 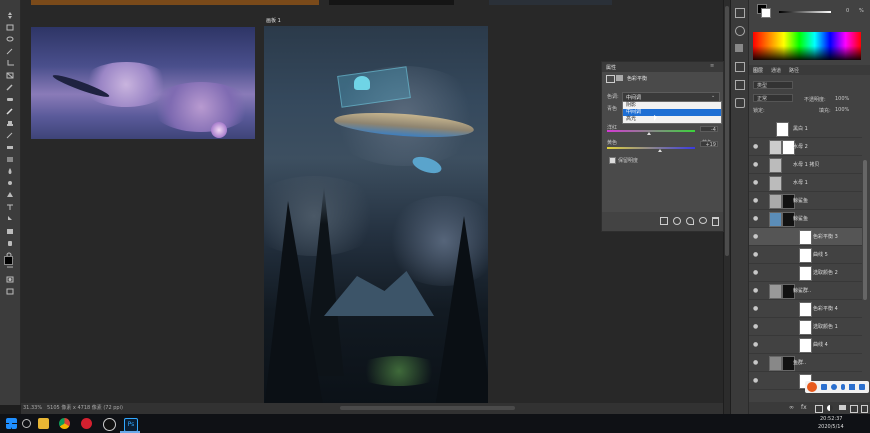 I want to click on layer-row-selected: ● 色彩平衡 3, so click(x=805, y=237).